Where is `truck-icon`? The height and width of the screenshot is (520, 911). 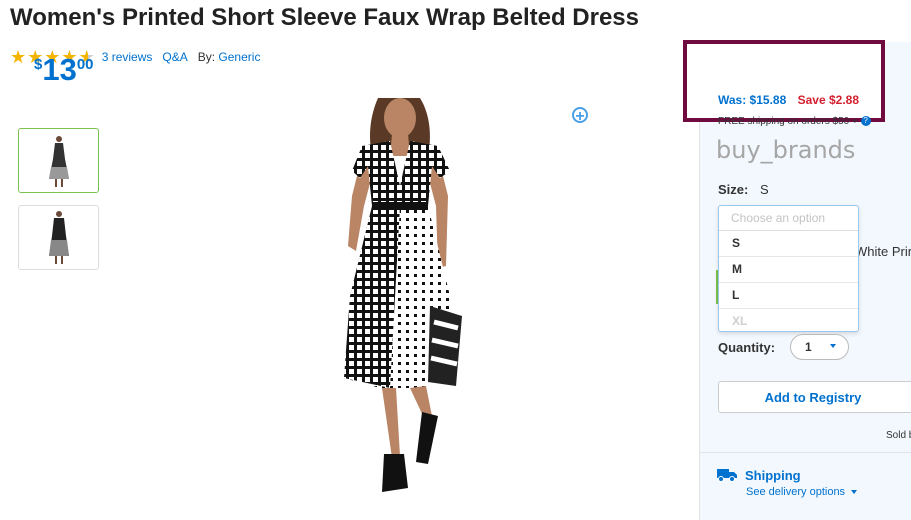 truck-icon is located at coordinates (727, 475).